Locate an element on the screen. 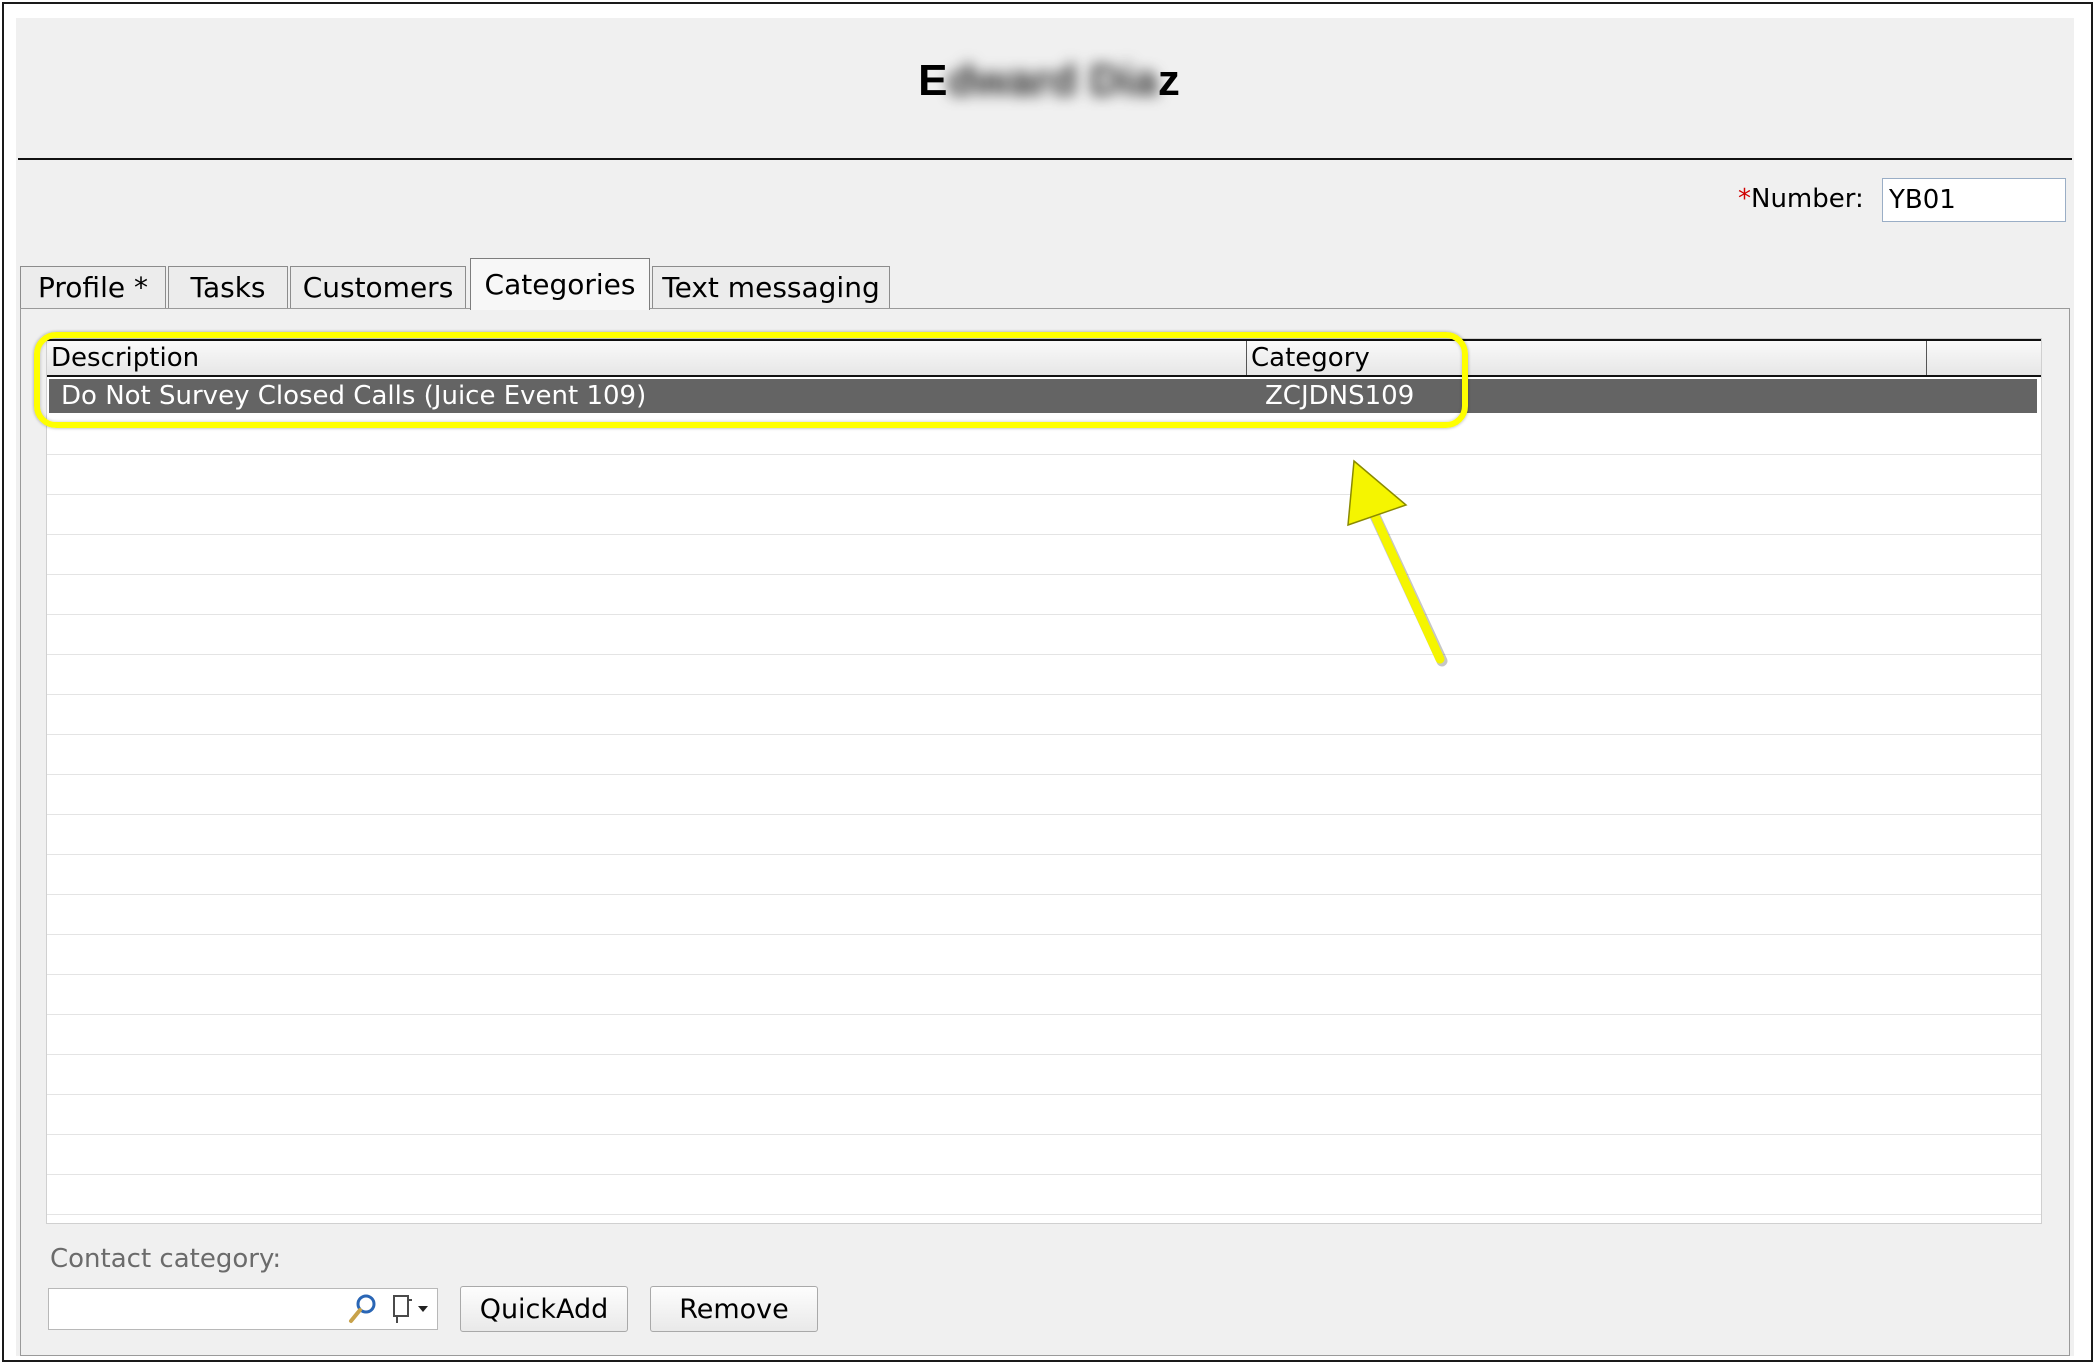  document-dropdown-icon is located at coordinates (412, 1309).